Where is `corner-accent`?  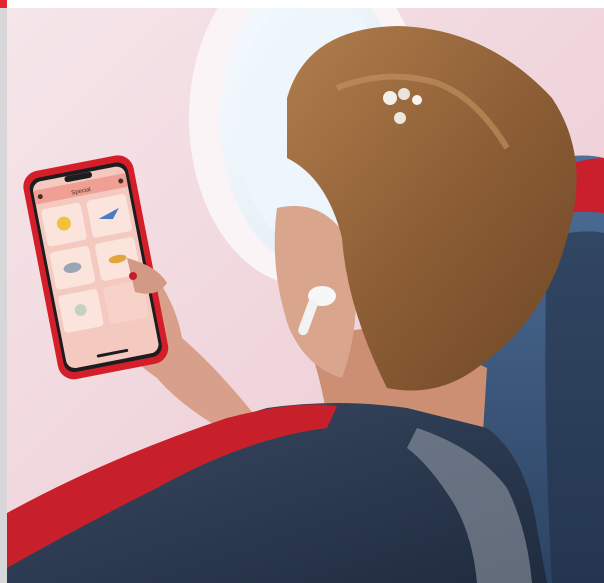
corner-accent is located at coordinates (3, 4).